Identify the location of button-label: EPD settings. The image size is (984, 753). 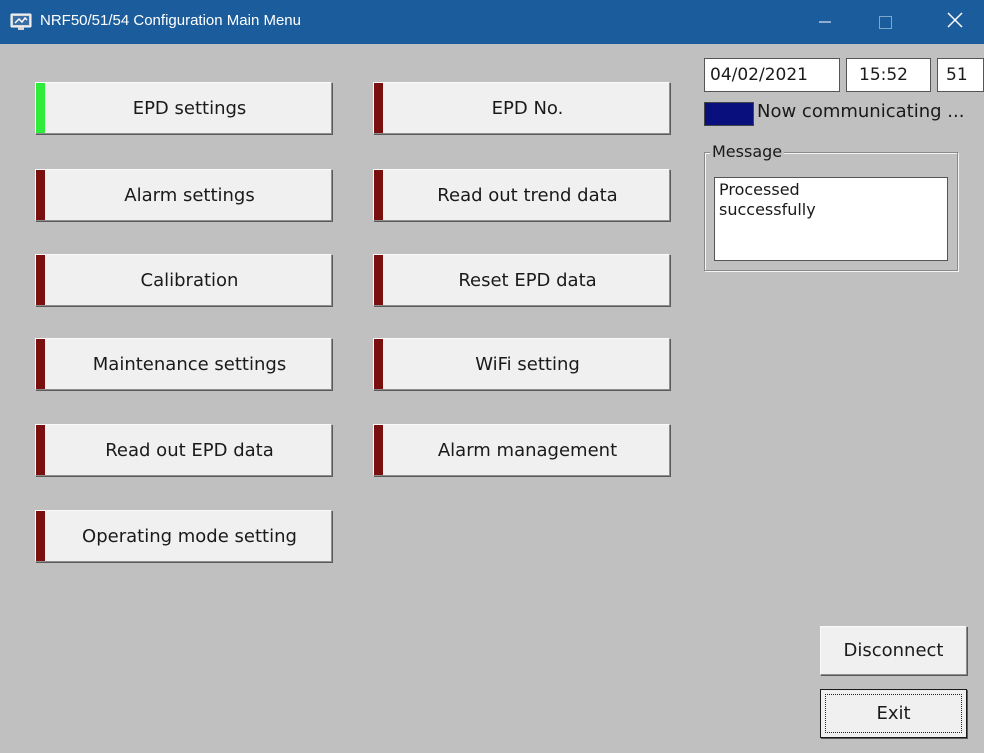
(189, 108).